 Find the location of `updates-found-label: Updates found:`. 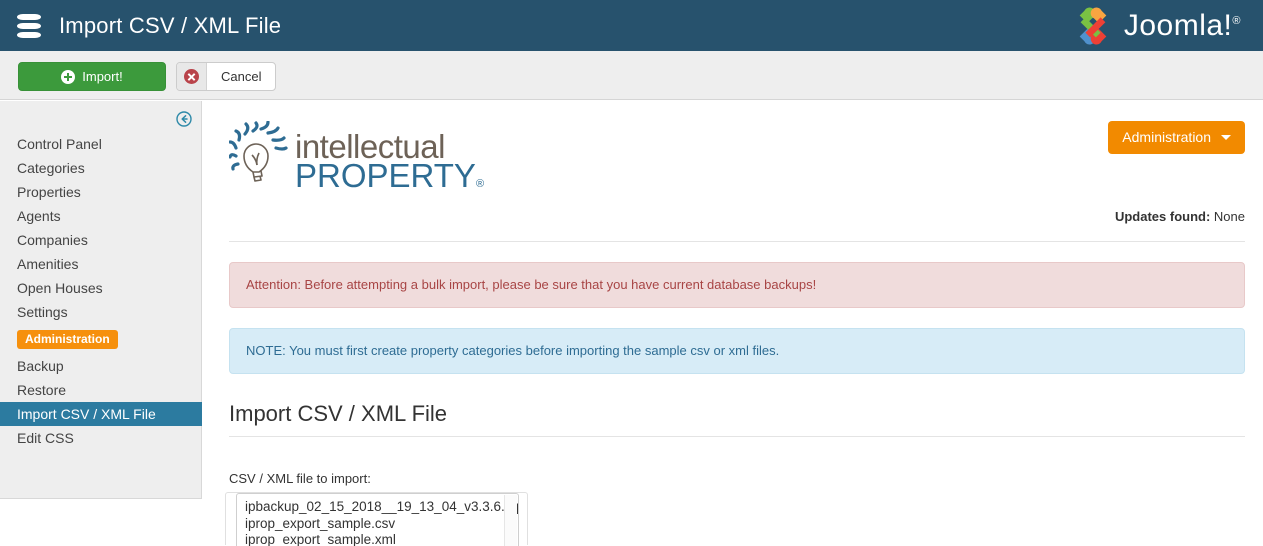

updates-found-label: Updates found: is located at coordinates (1162, 216).